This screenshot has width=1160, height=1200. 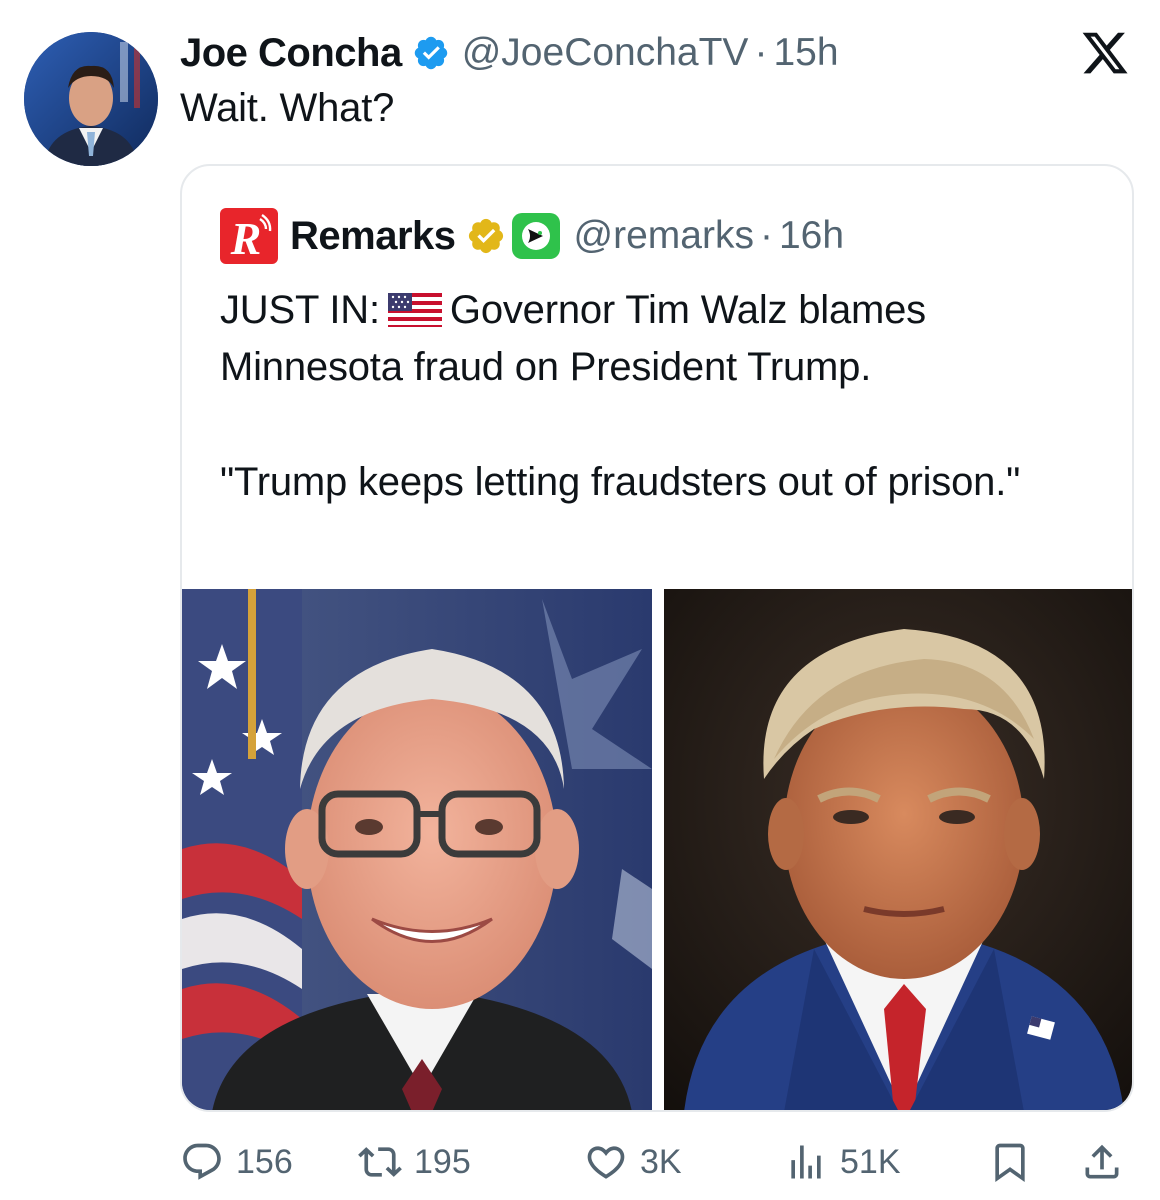 I want to click on quoted-tweet-header: R Remarks @remarks · 16h, so click(x=532, y=236).